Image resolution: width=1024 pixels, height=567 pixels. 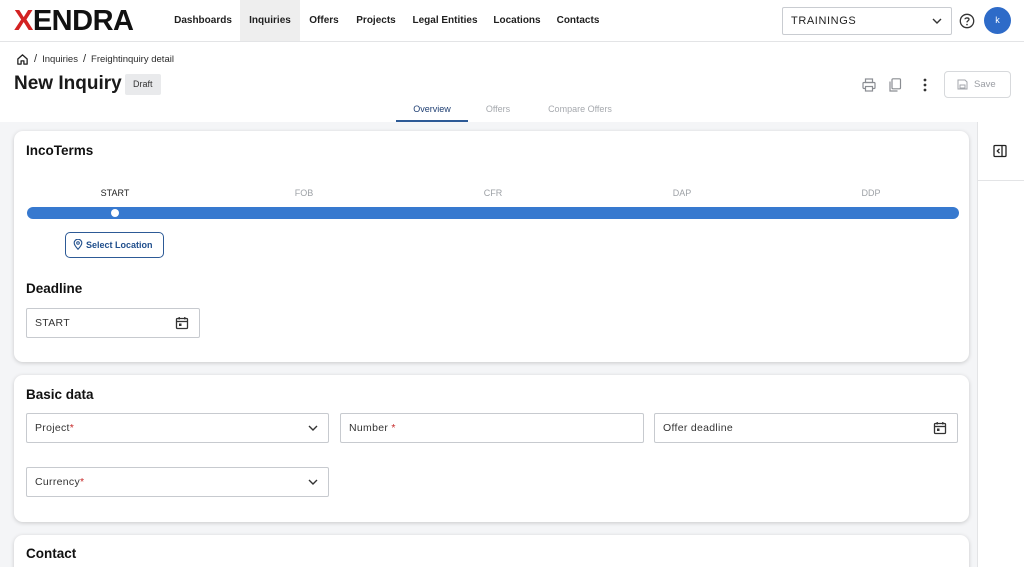 I want to click on offer-deadline-field: Offer deadline, so click(x=806, y=428).